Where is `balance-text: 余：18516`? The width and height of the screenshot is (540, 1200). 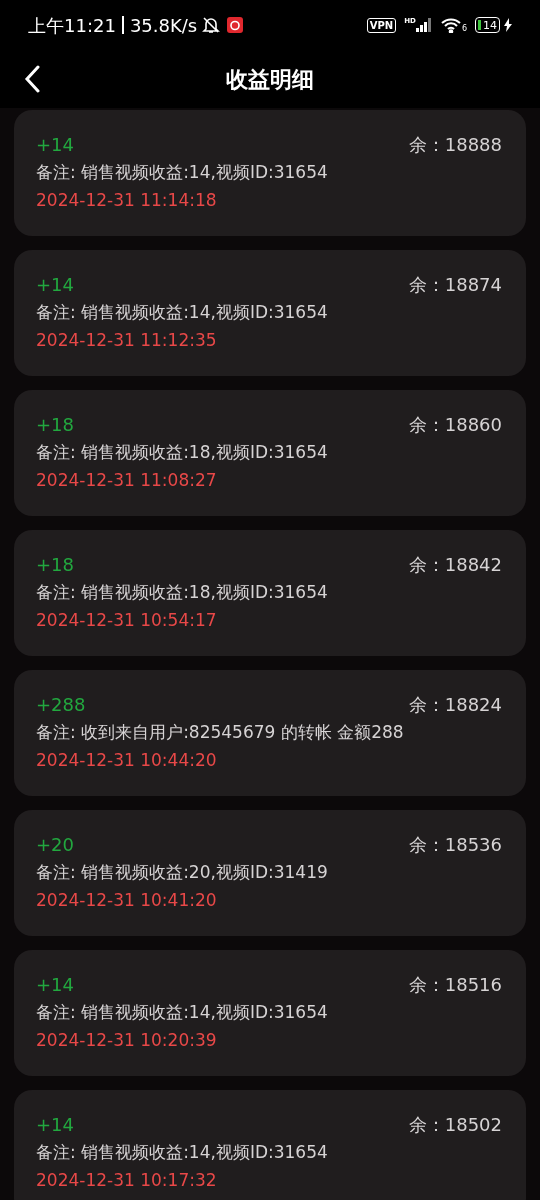
balance-text: 余：18516 is located at coordinates (455, 984).